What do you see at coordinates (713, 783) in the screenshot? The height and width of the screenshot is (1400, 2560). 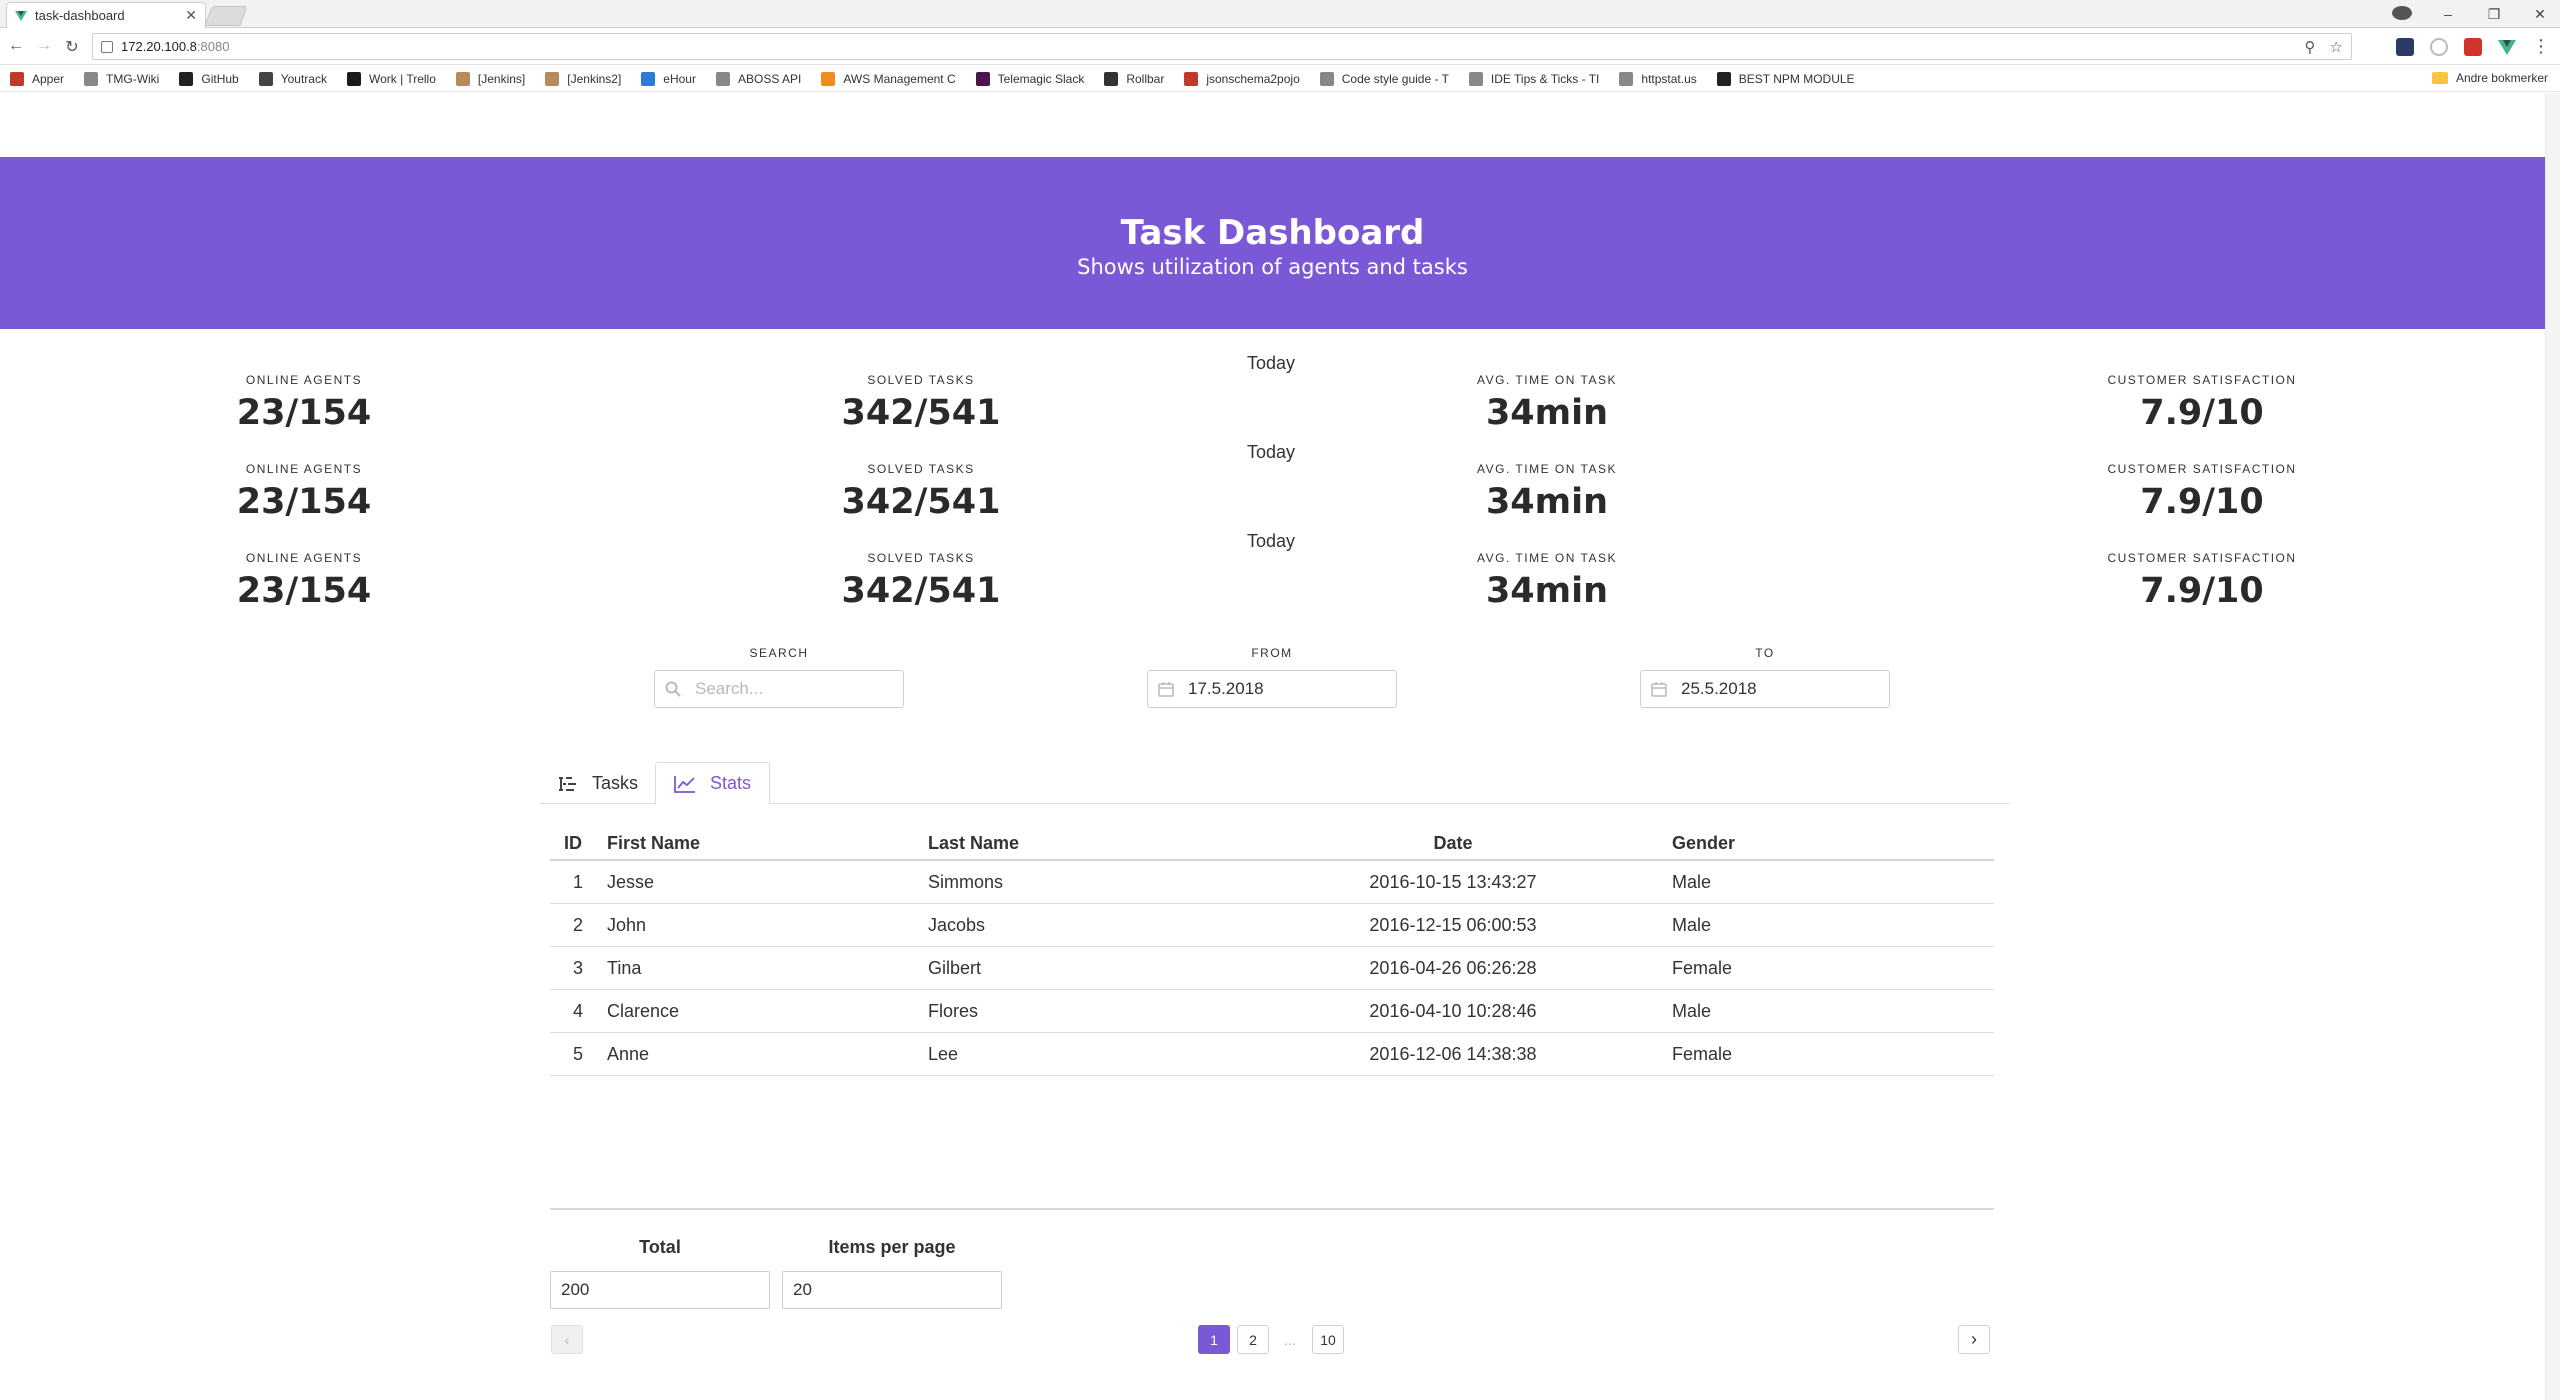 I see `tab-stats: Stats` at bounding box center [713, 783].